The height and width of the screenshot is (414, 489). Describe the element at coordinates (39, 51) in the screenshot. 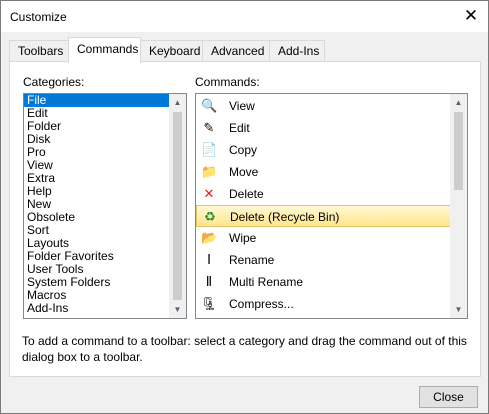

I see `tab-toolbars: Toolbars` at that location.